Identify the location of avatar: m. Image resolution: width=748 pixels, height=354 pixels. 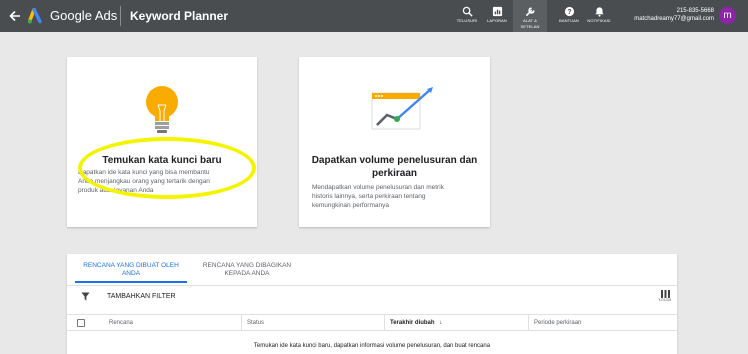
(727, 15).